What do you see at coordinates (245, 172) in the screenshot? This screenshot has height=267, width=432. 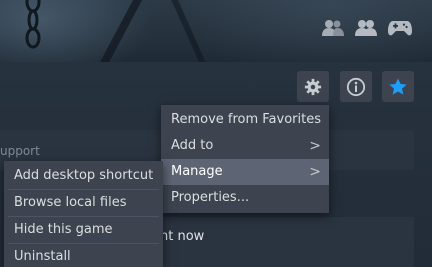 I see `menu-item-manage: Manage >` at bounding box center [245, 172].